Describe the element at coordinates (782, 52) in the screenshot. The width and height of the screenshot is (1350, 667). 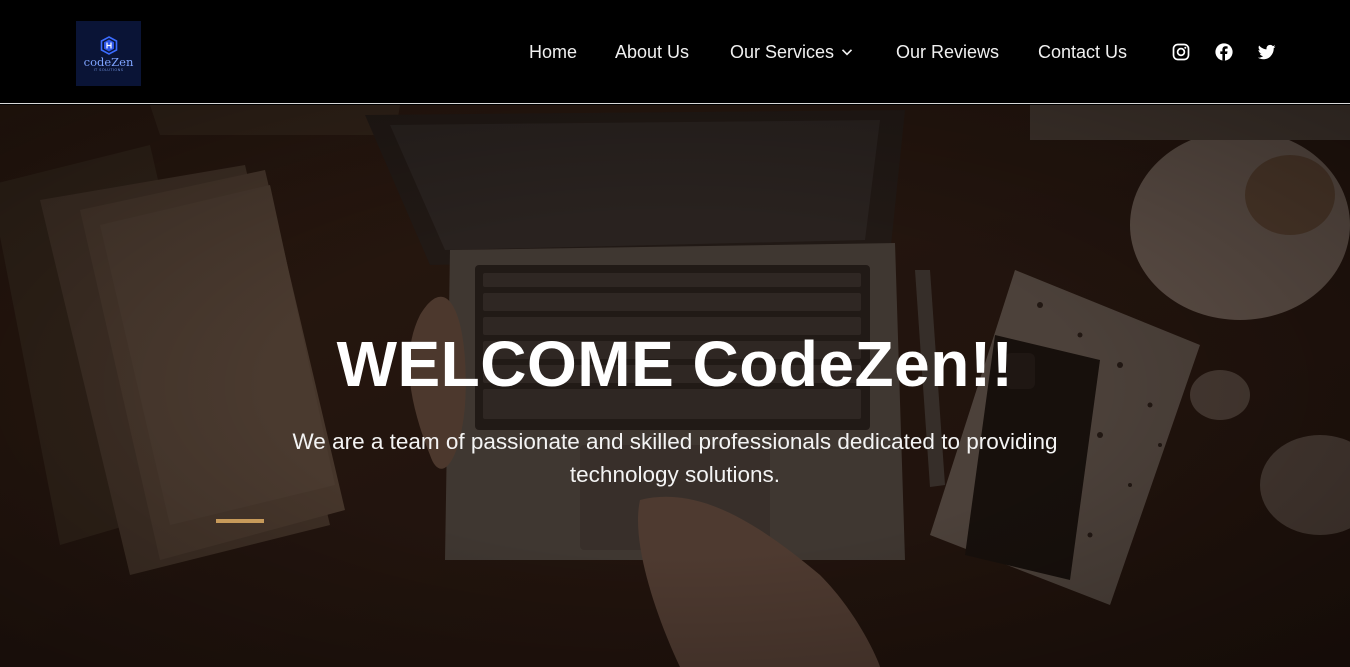
I see `nav-our-services-label: Our Services` at that location.